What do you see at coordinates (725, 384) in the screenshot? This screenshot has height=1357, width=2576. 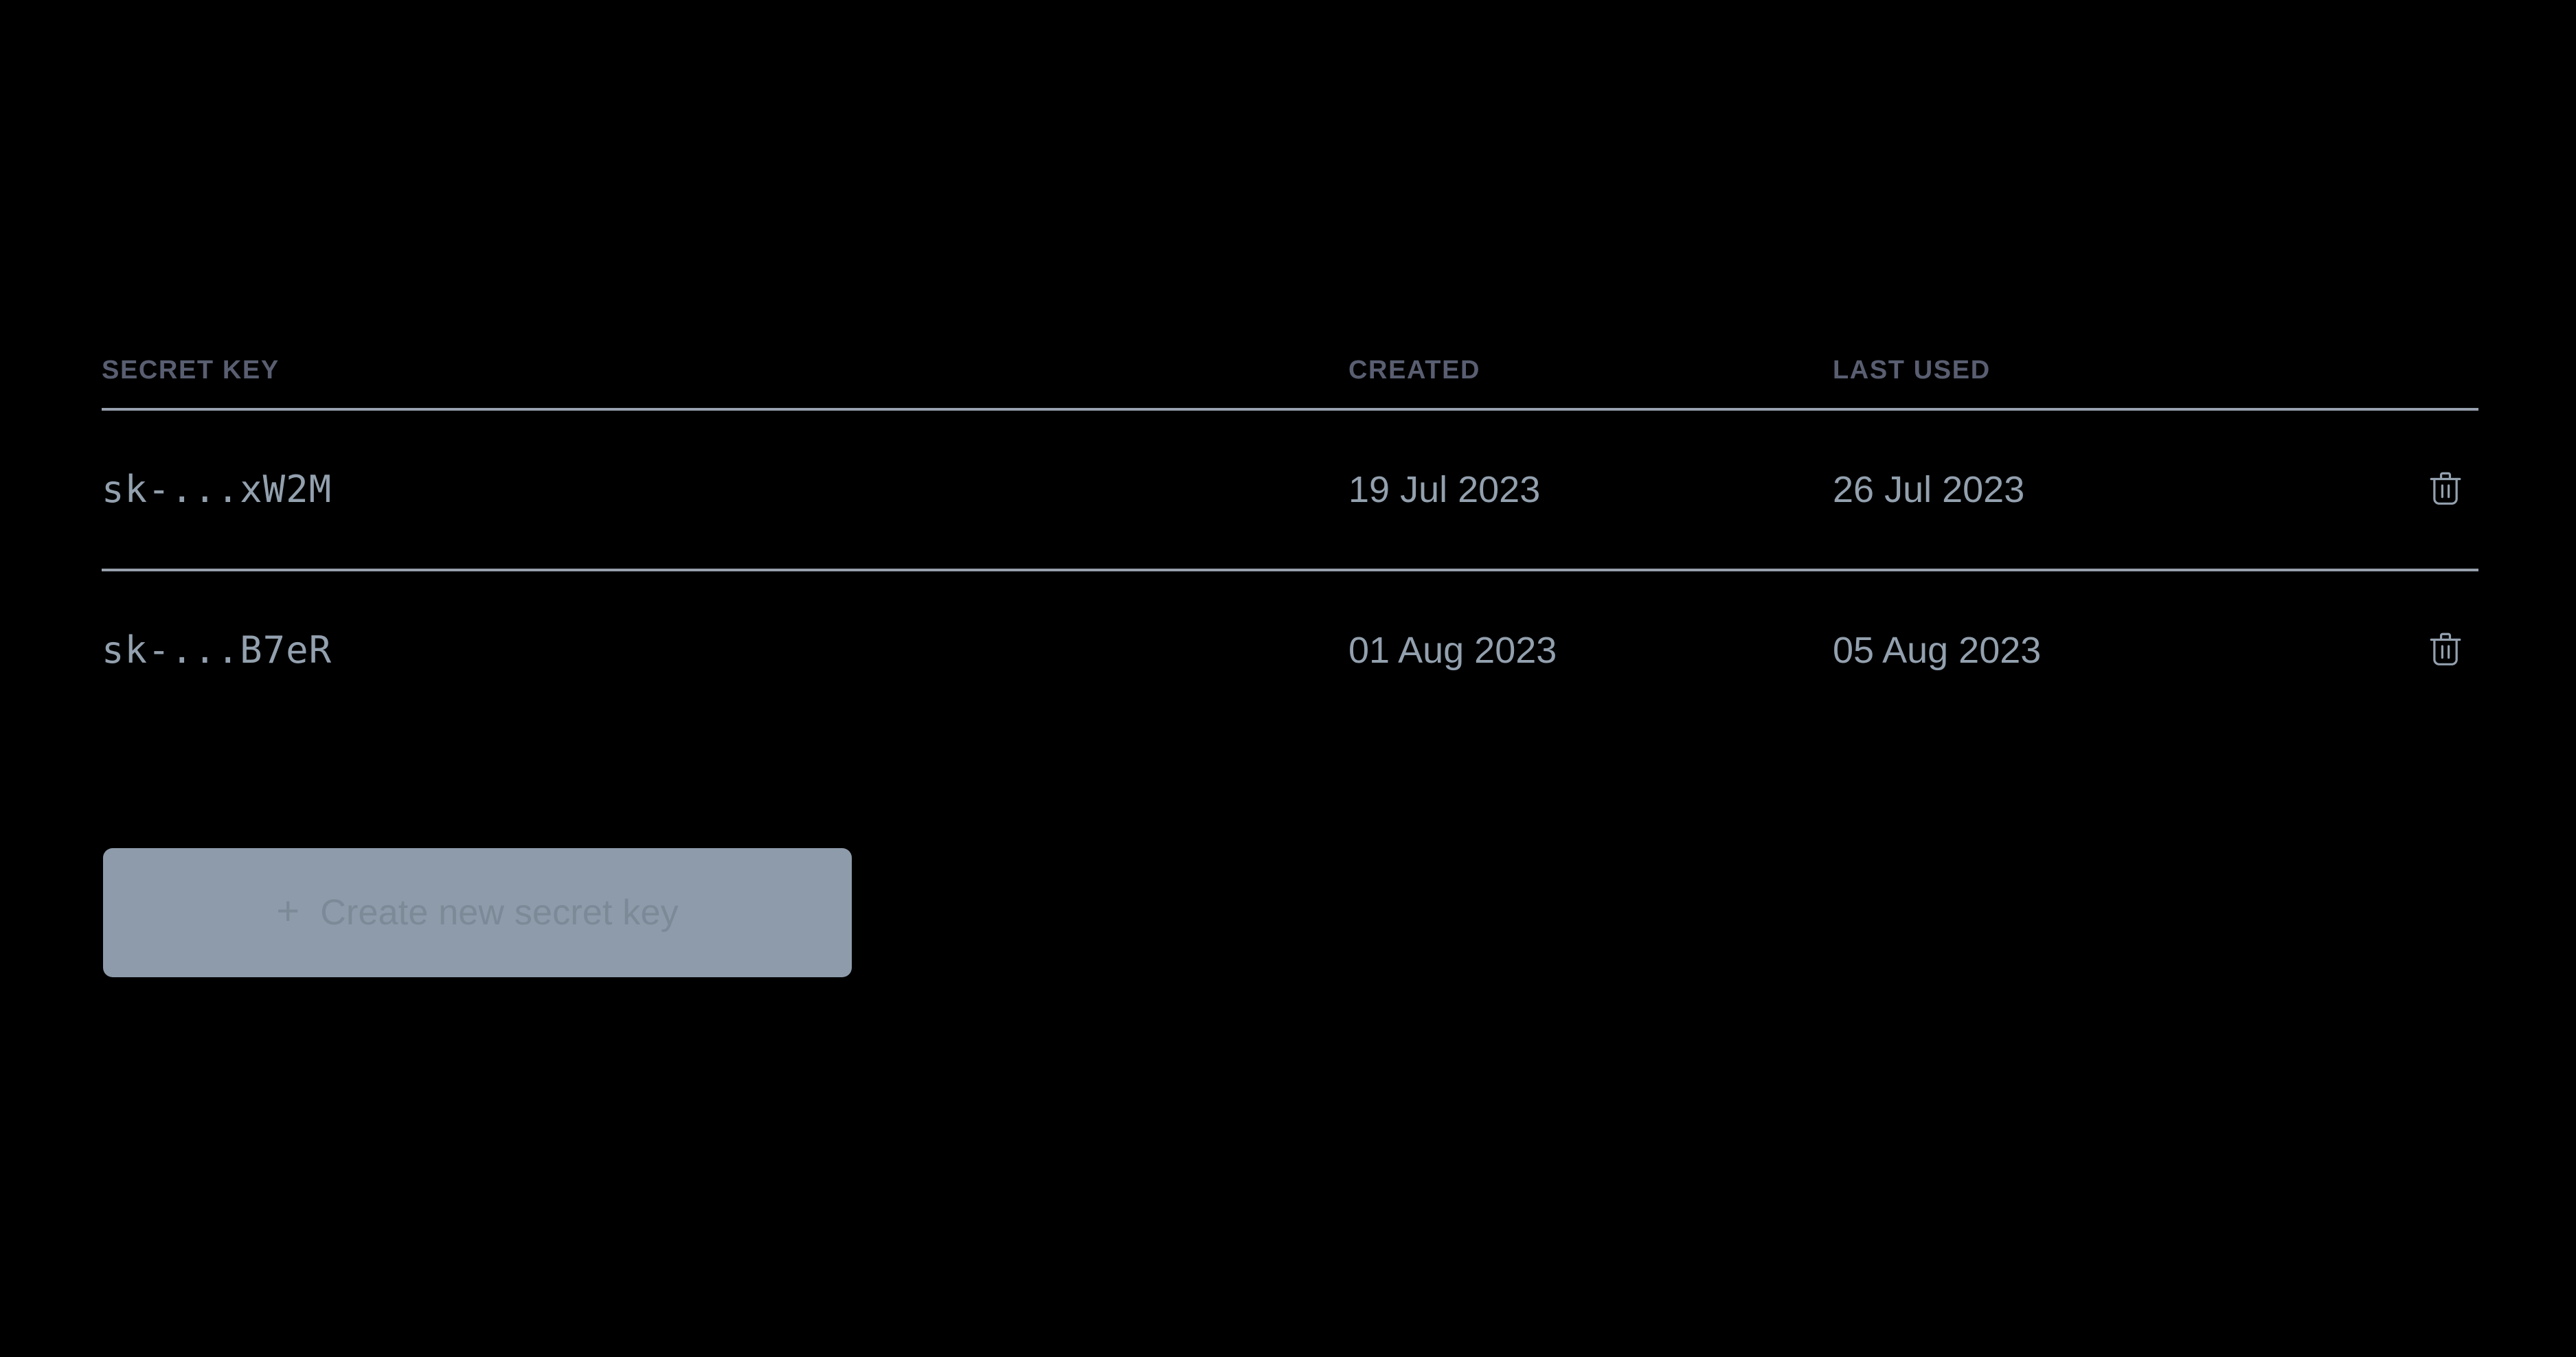 I see `column-header-secret-key: SECRET KEY` at bounding box center [725, 384].